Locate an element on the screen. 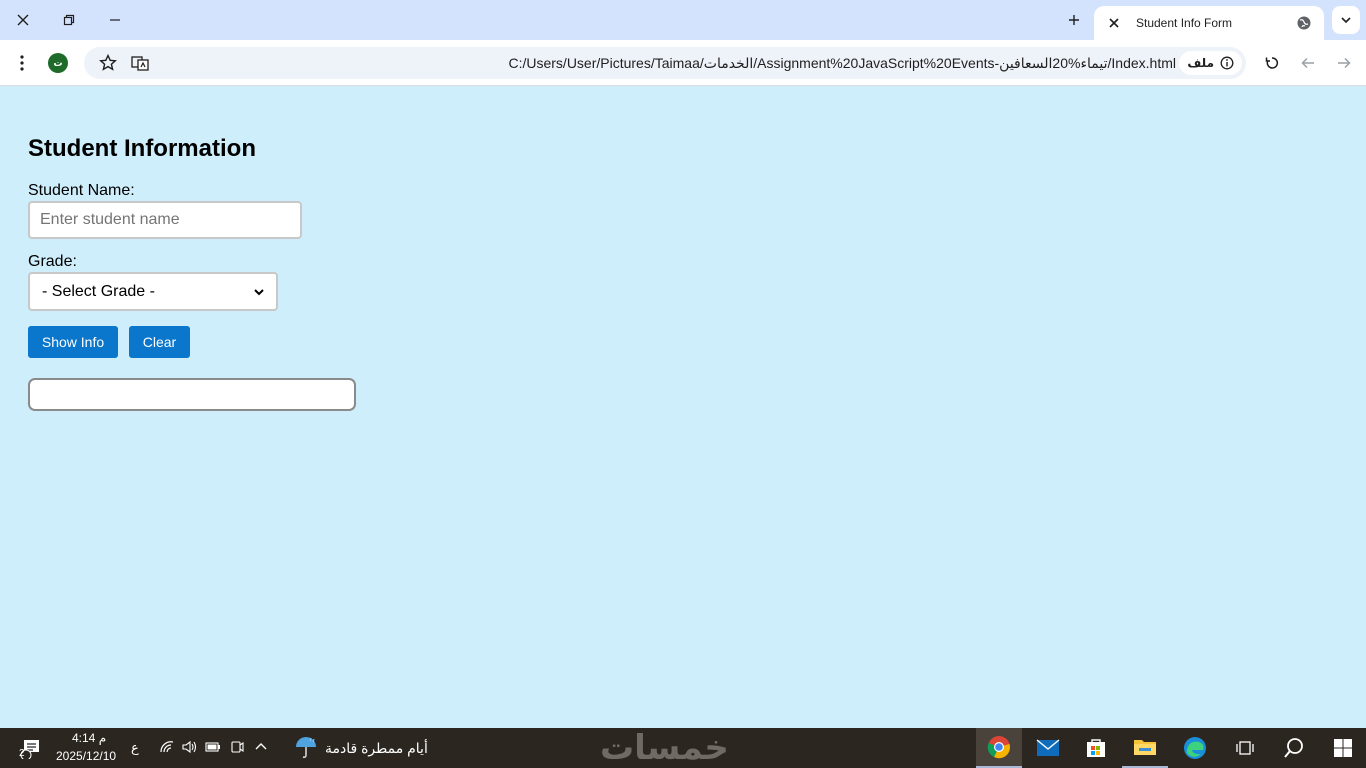 This screenshot has width=1366, height=768. clear-button: Clear is located at coordinates (159, 342).